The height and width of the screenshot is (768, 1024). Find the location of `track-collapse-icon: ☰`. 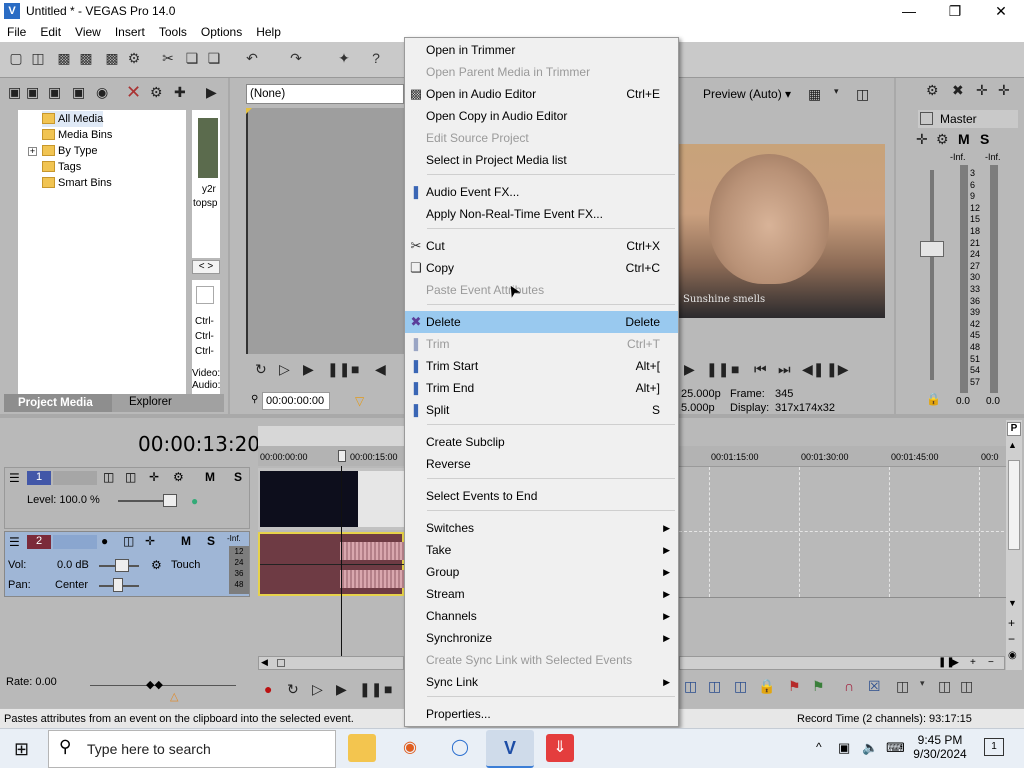

track-collapse-icon: ☰ is located at coordinates (14, 542).